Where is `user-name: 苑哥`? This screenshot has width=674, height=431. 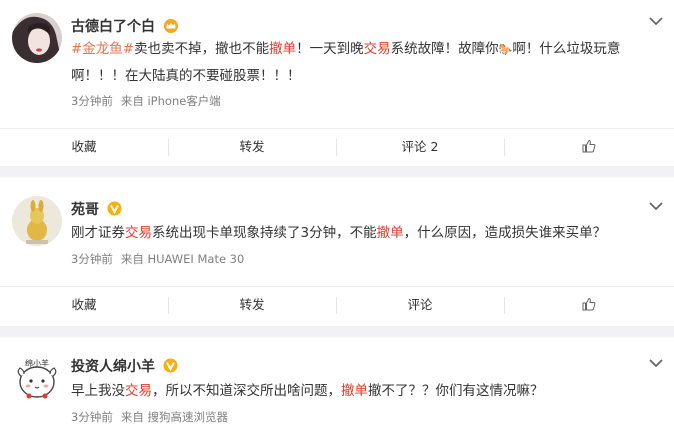
user-name: 苑哥 is located at coordinates (96, 209).